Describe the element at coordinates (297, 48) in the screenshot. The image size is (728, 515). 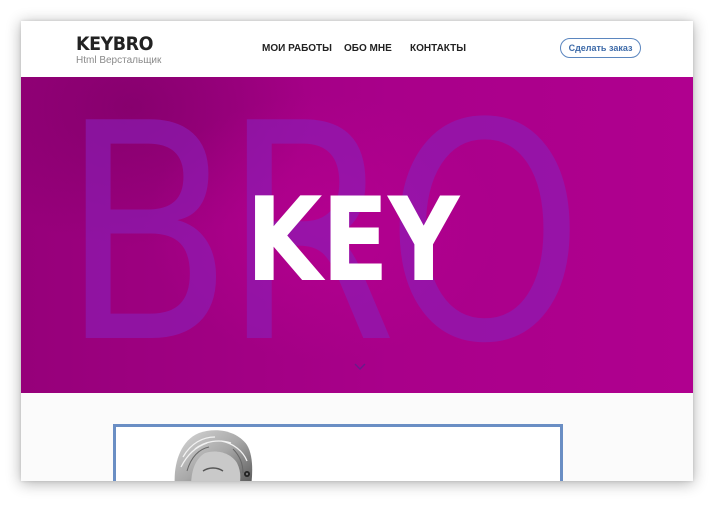
I see `nav-link-works: МОИ РАБОТЫ` at that location.